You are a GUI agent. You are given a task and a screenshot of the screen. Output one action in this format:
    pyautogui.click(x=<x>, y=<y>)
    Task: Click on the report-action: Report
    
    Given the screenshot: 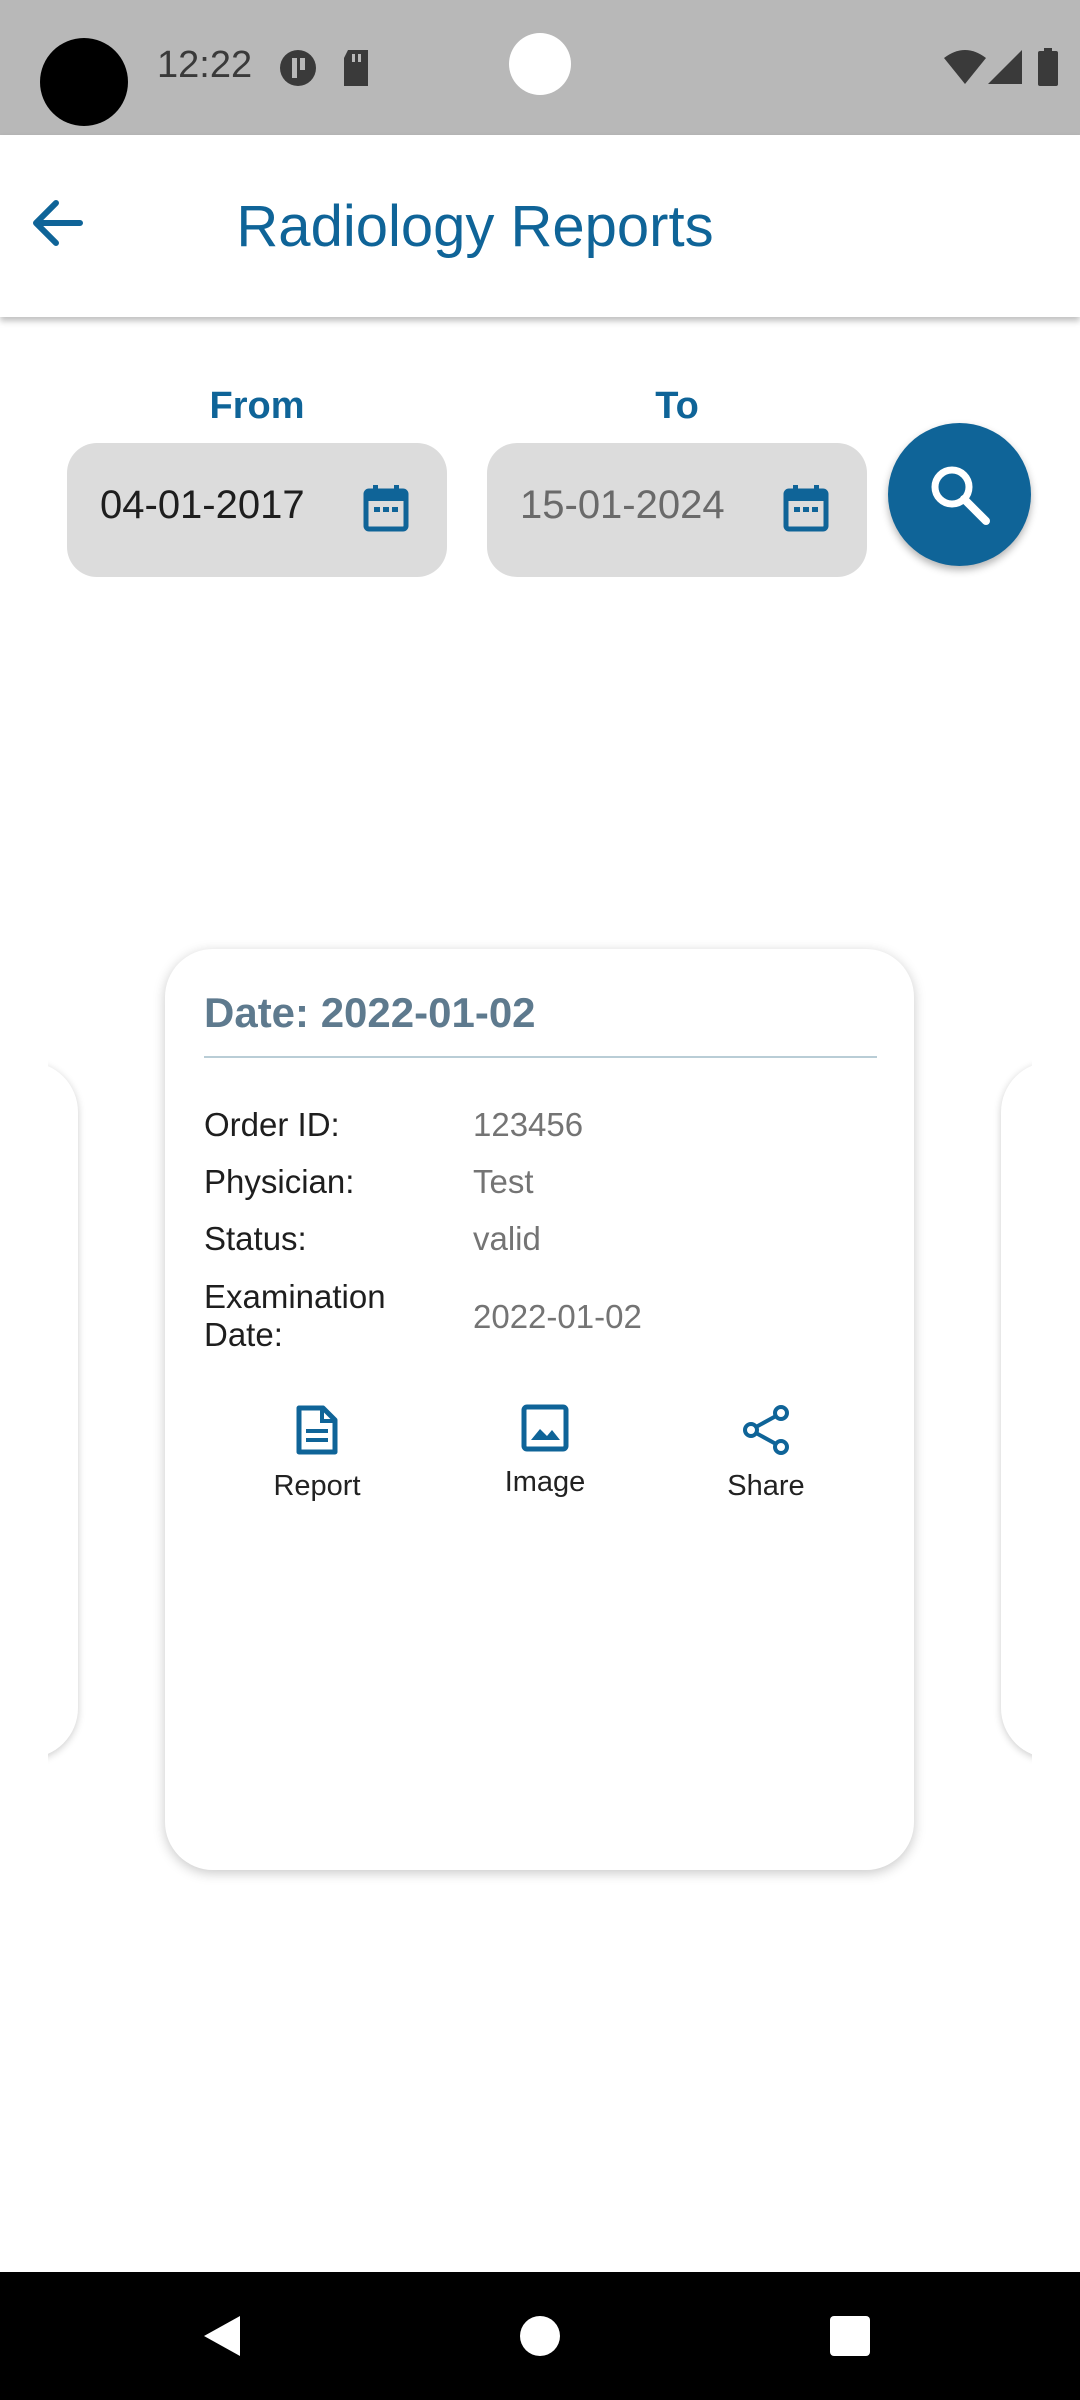 What is the action you would take?
    pyautogui.click(x=317, y=1453)
    